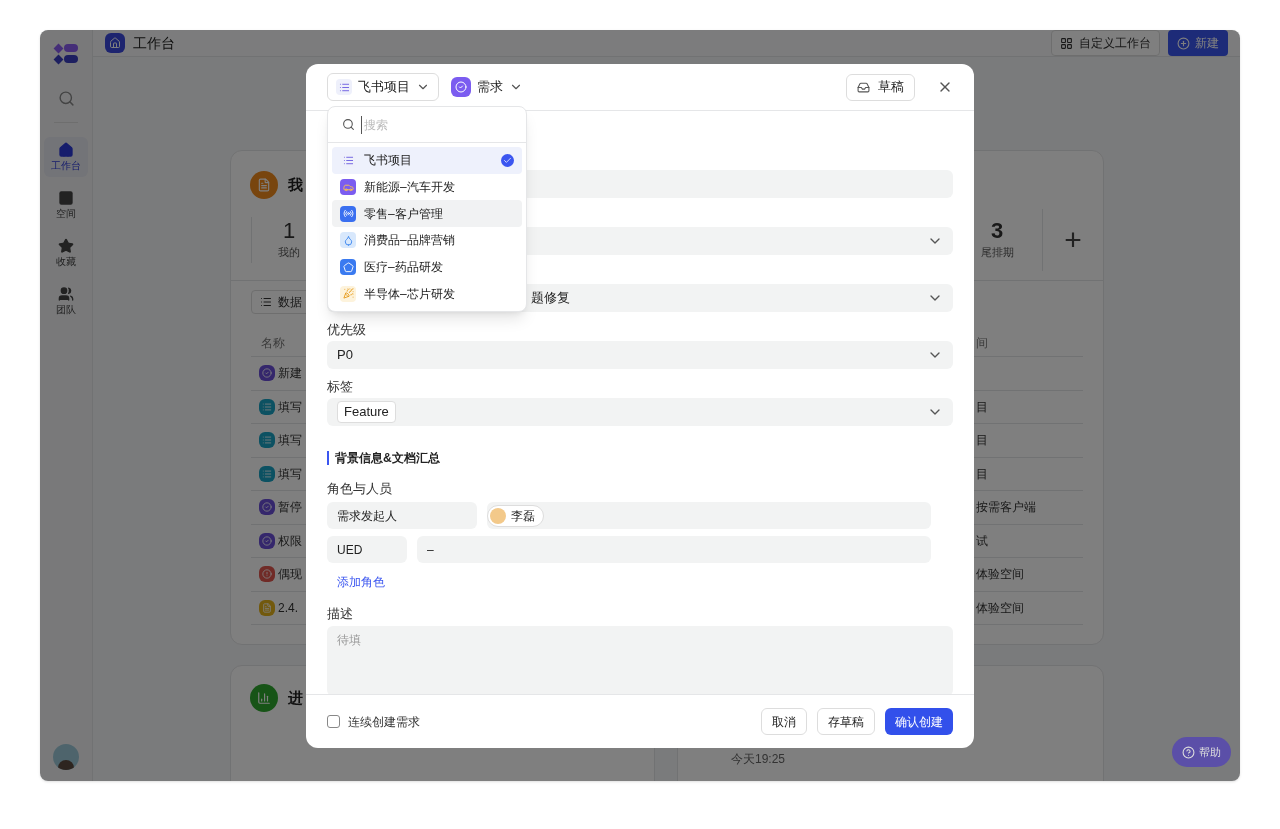  I want to click on sidebar-label: 空间, so click(66, 214).